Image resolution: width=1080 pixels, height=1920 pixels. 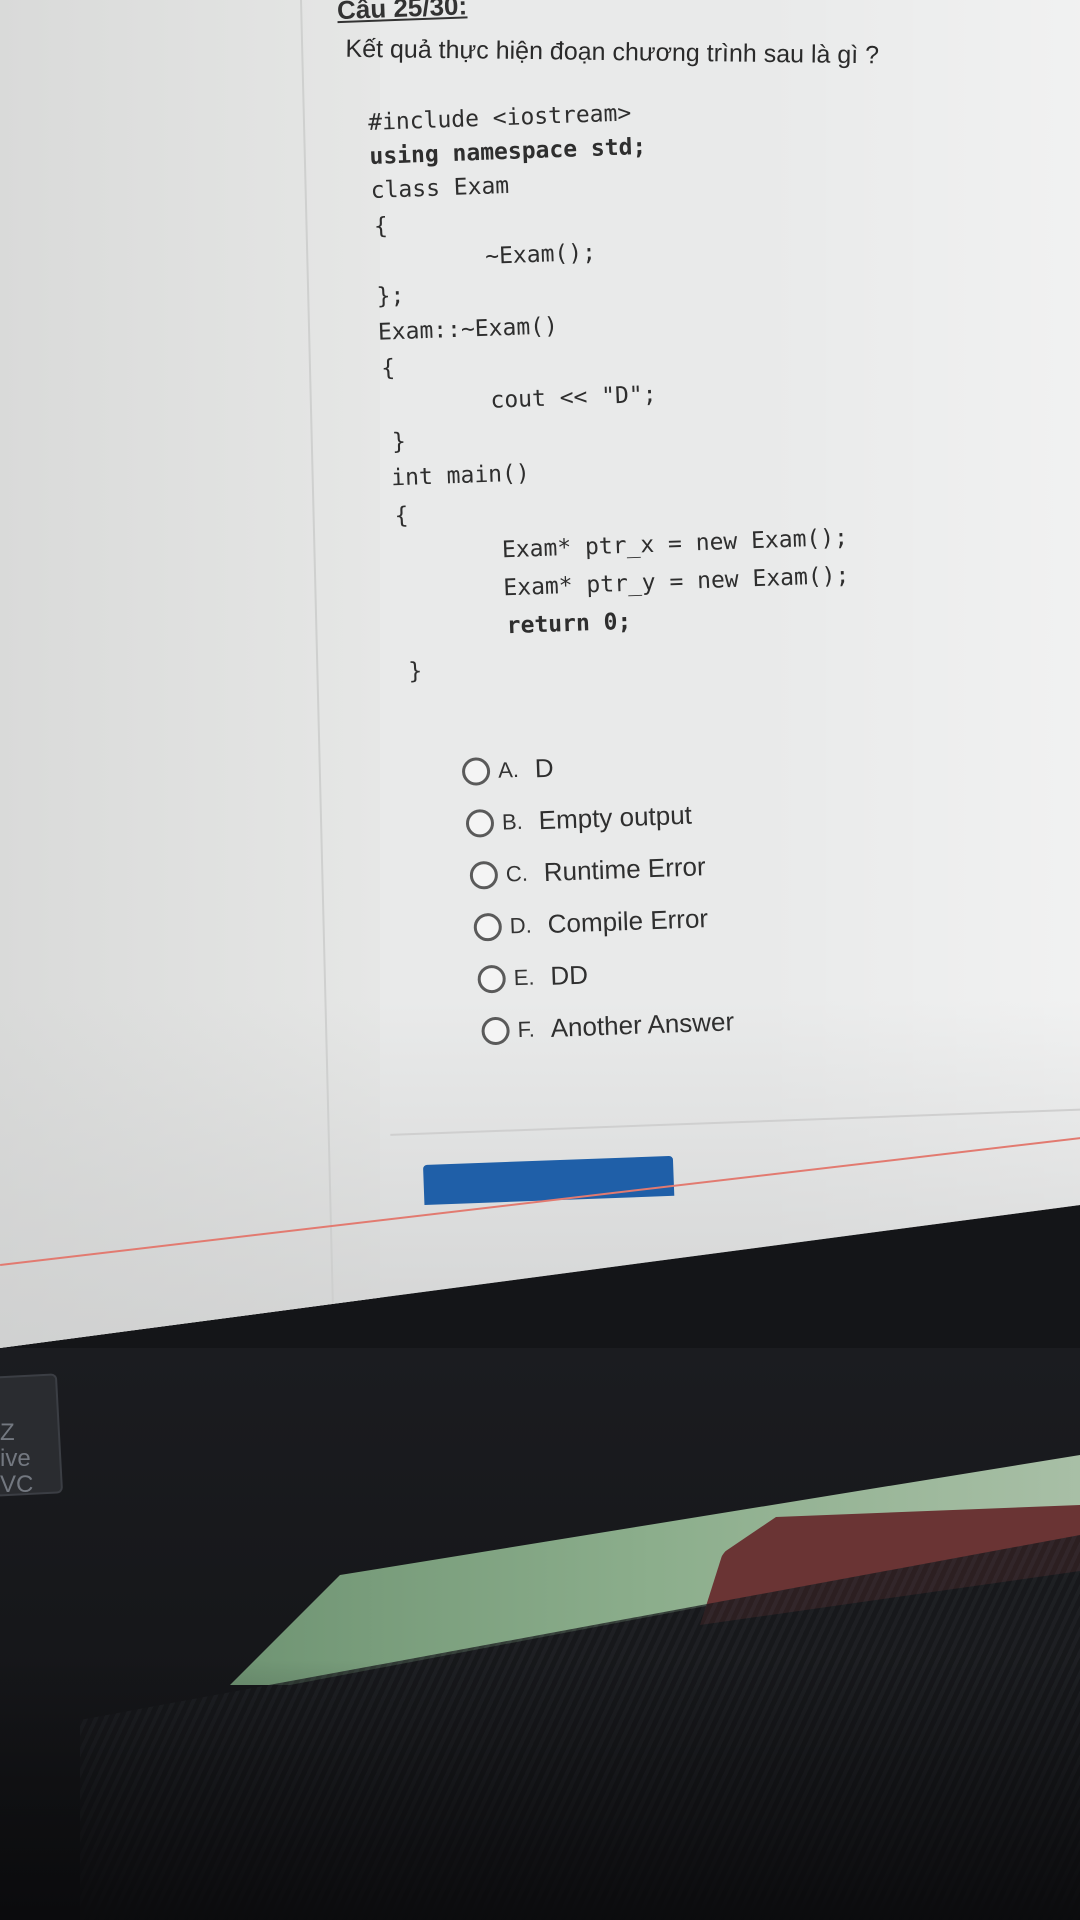 I want to click on question-number: Câu 25/30:, so click(x=402, y=13).